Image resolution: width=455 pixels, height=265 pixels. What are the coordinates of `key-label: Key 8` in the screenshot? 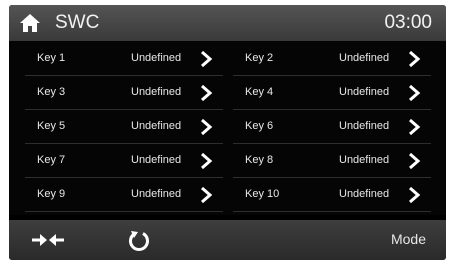 It's located at (259, 160).